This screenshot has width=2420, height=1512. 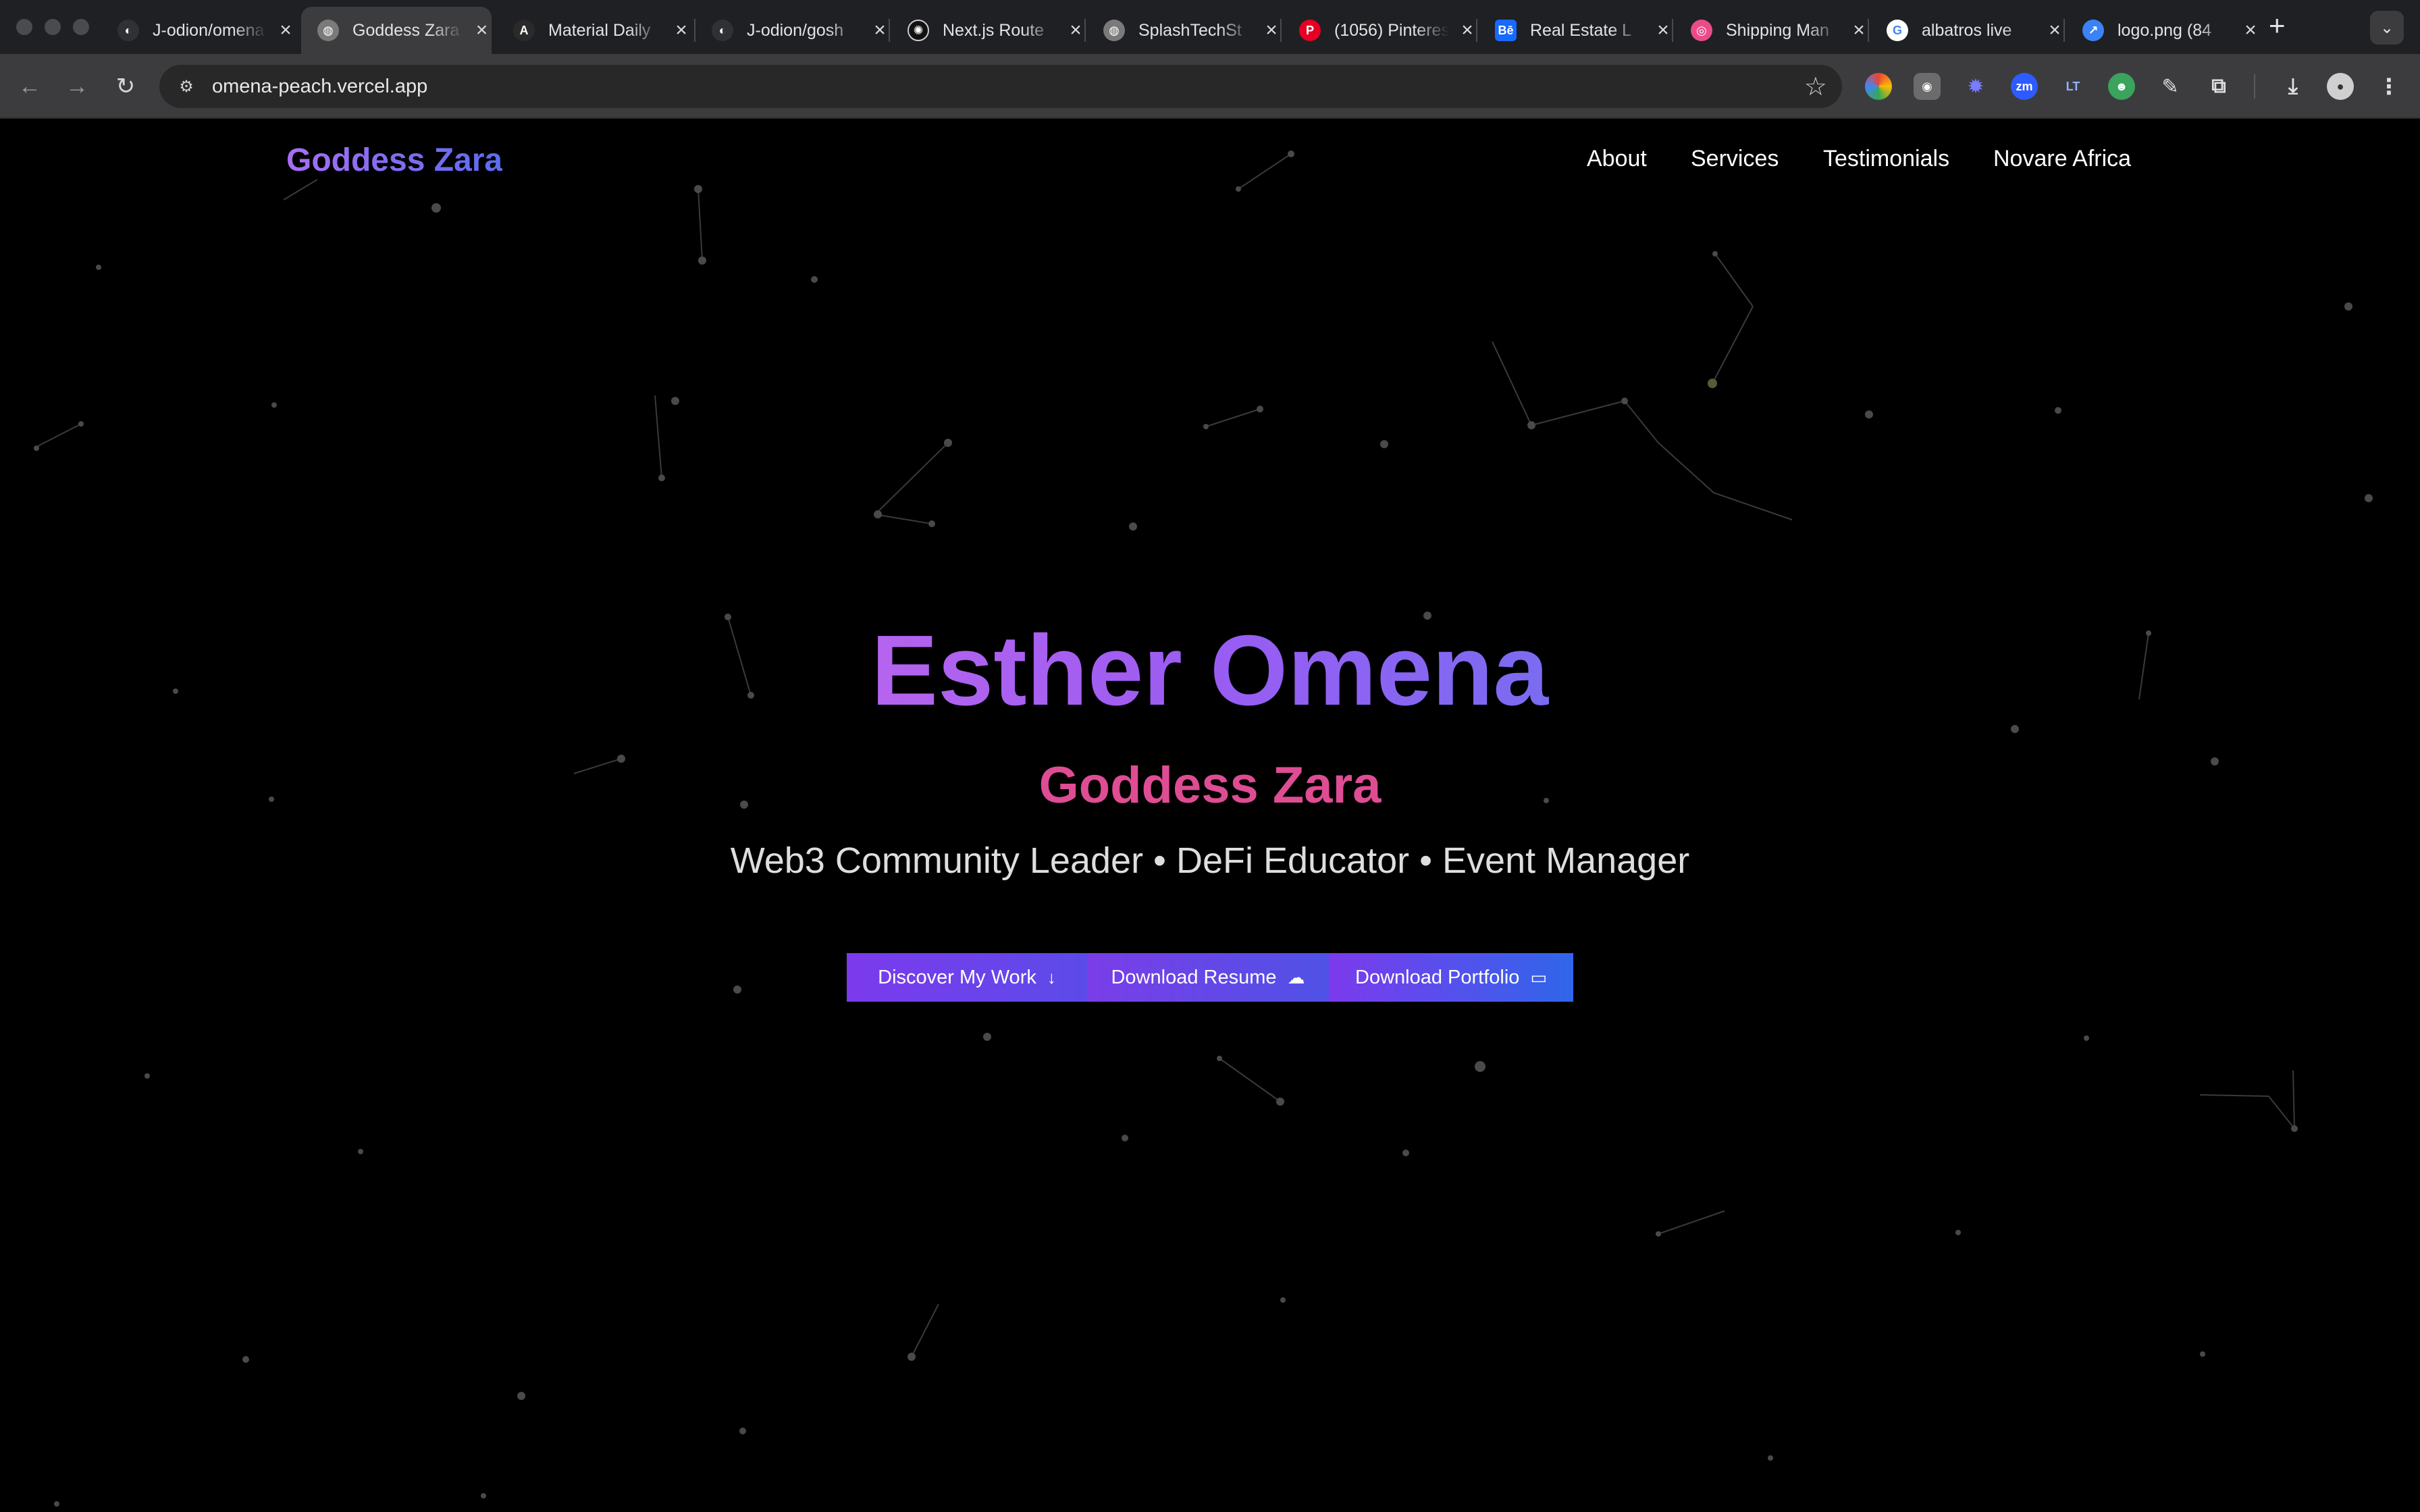 I want to click on browser-tab: ◐ J-odion/omena ×, so click(x=199, y=30).